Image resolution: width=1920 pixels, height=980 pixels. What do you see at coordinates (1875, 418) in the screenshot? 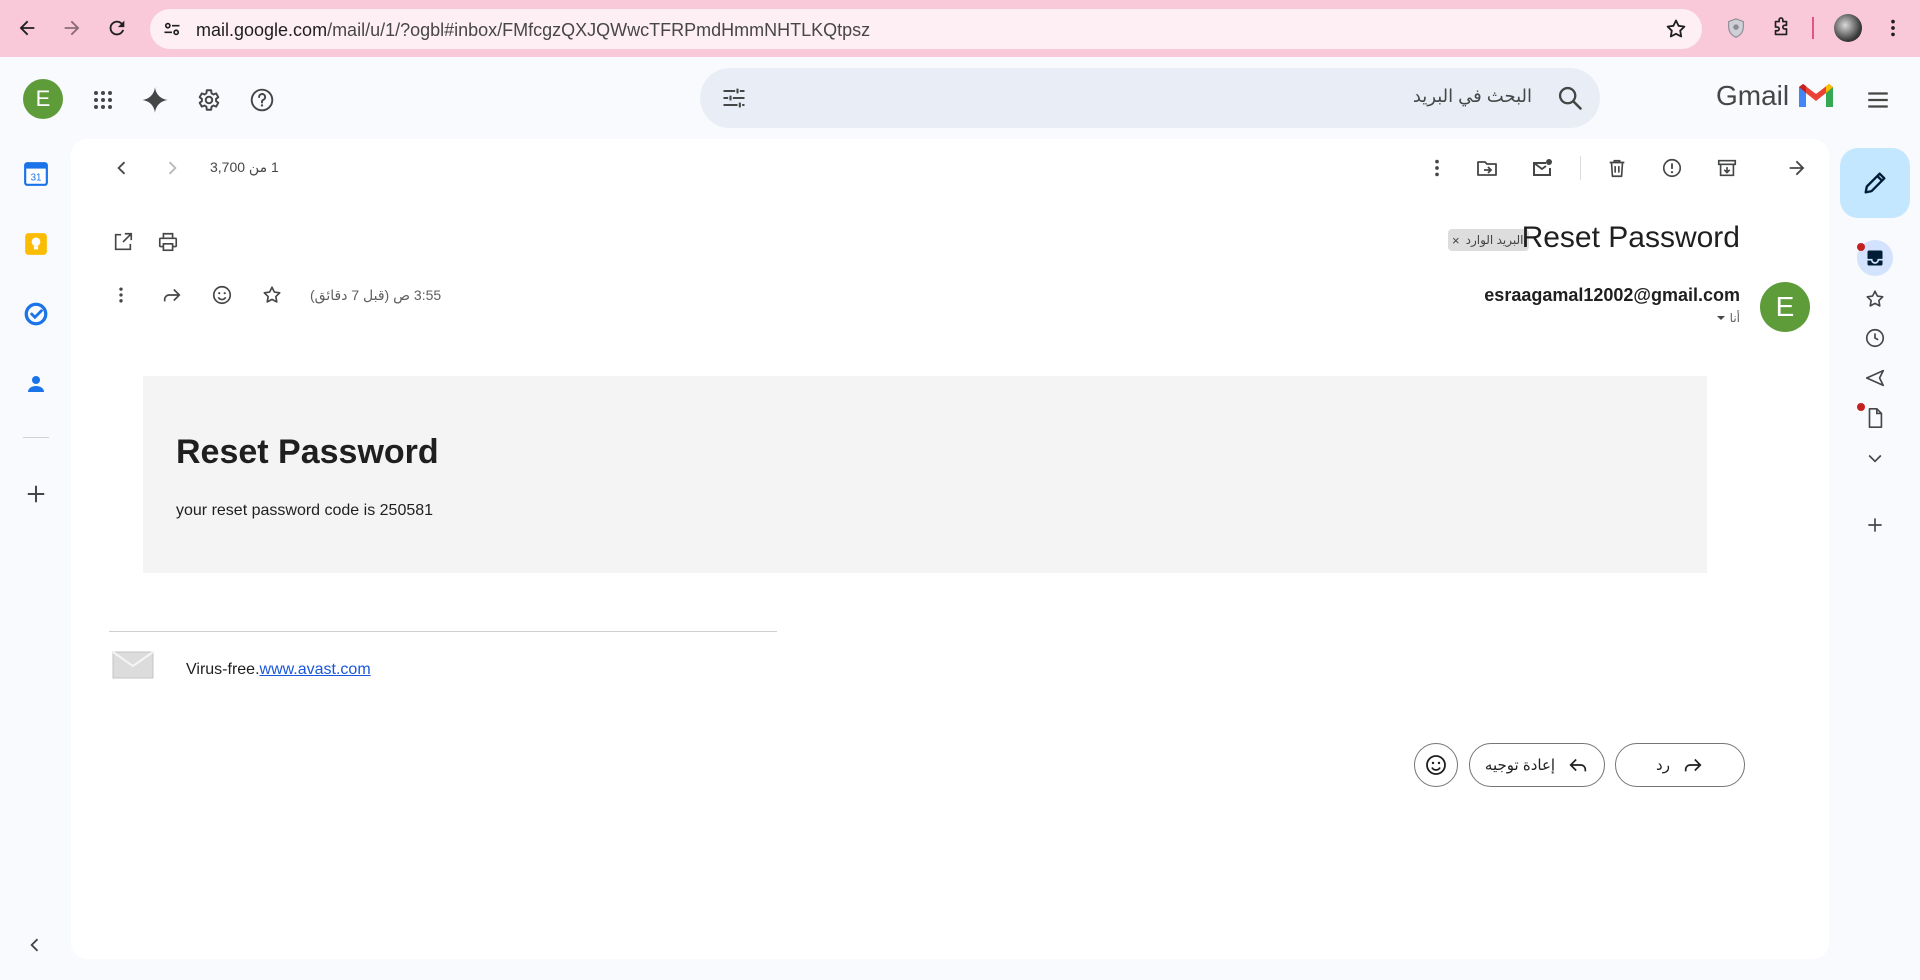
I see `draft-file-icon` at bounding box center [1875, 418].